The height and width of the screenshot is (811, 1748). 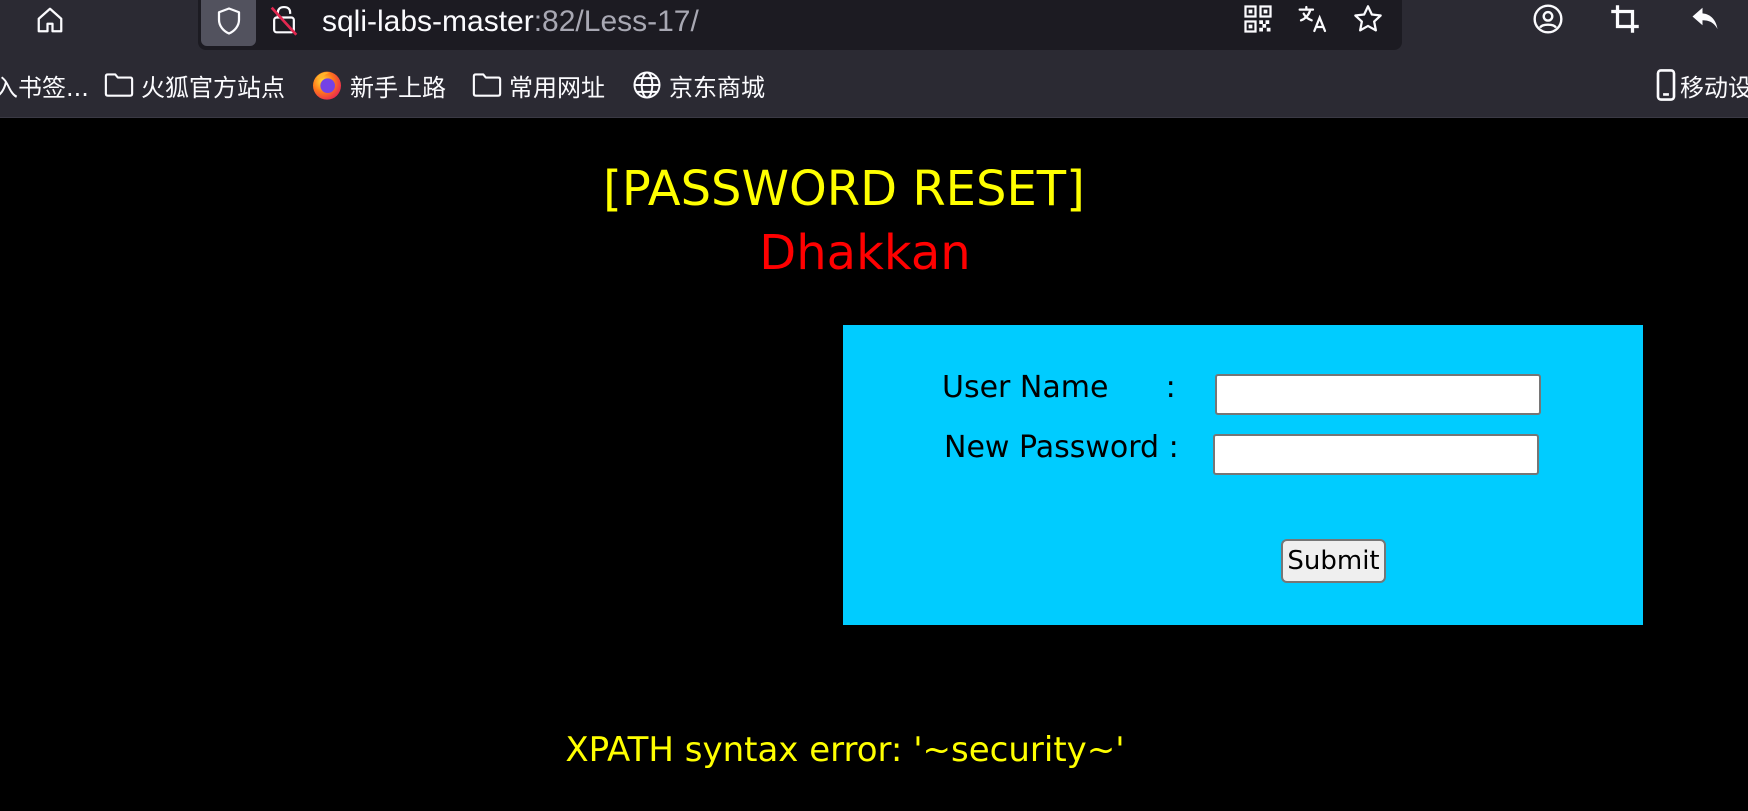 I want to click on bookmarks-toolbar: 入书签... 火狐官方站点 新手上路 常用网址 京东商城 移动设, so click(x=874, y=86).